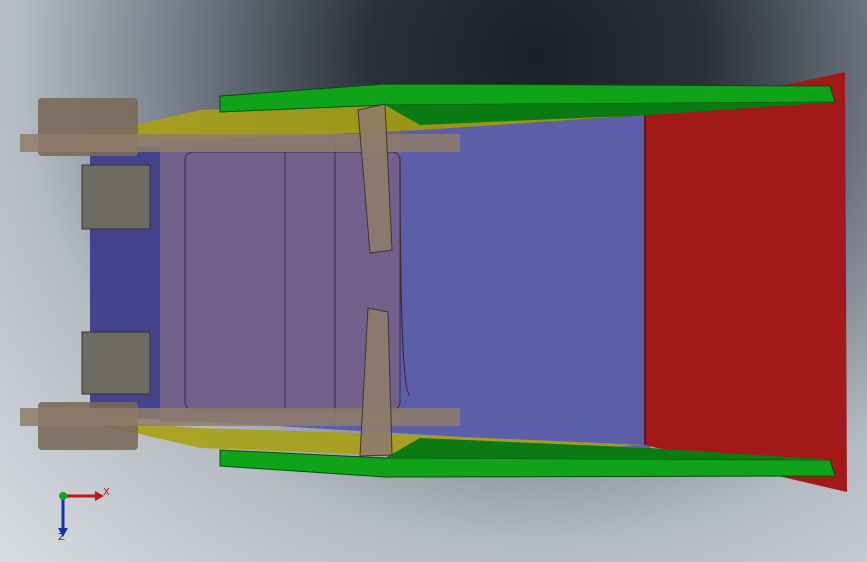 This screenshot has height=562, width=867. What do you see at coordinates (61, 537) in the screenshot?
I see `z-axis-label: Z` at bounding box center [61, 537].